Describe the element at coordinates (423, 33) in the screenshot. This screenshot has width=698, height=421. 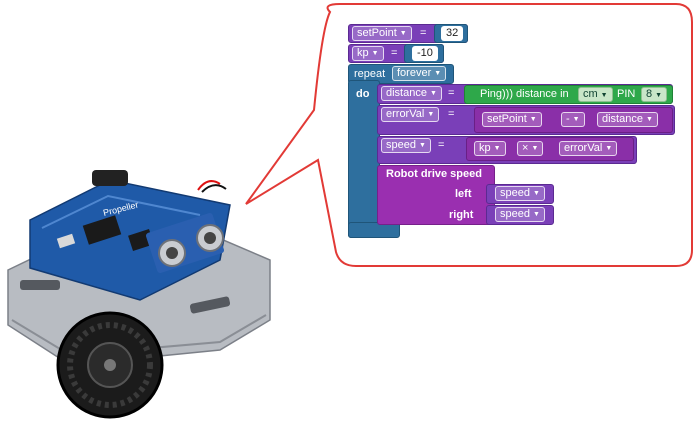
I see `setpoint-equals: =` at that location.